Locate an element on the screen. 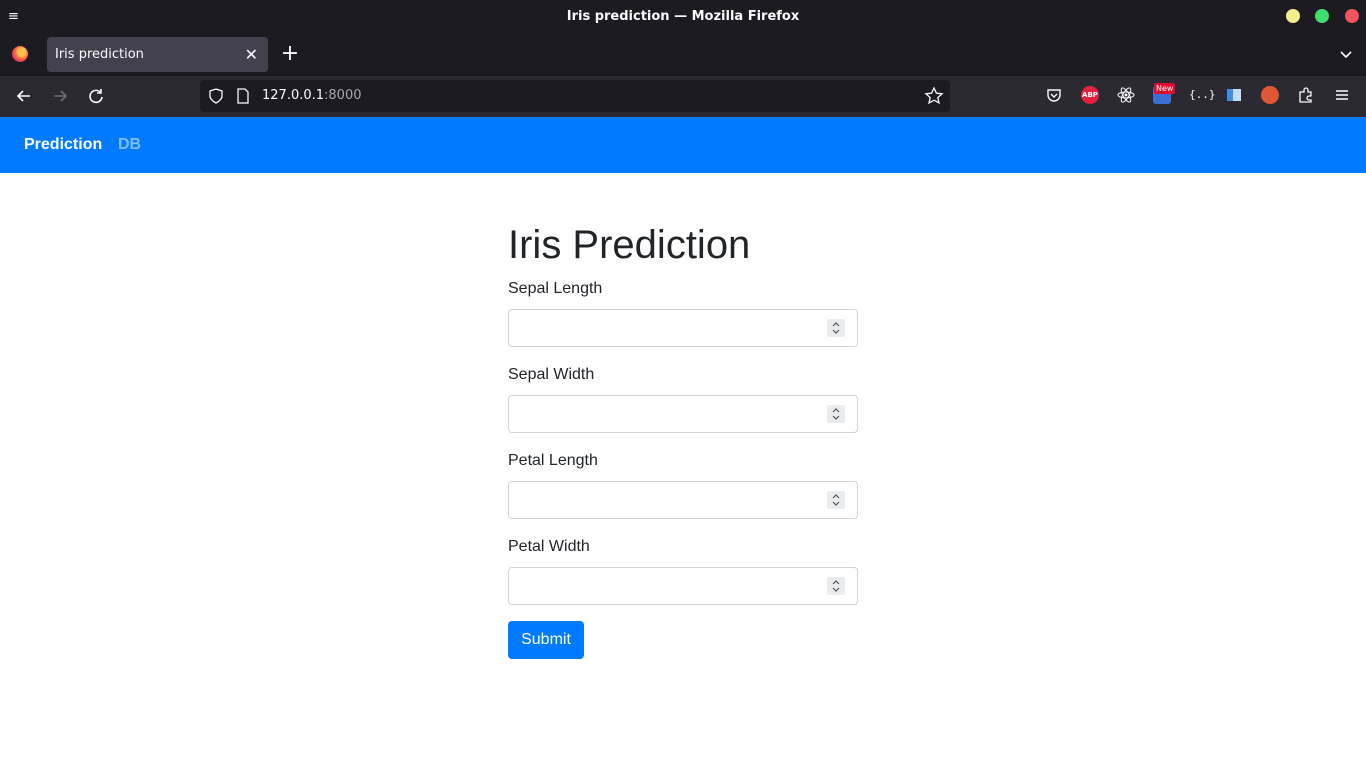 This screenshot has height=768, width=1366. page-title: Iris Prediction is located at coordinates (629, 245).